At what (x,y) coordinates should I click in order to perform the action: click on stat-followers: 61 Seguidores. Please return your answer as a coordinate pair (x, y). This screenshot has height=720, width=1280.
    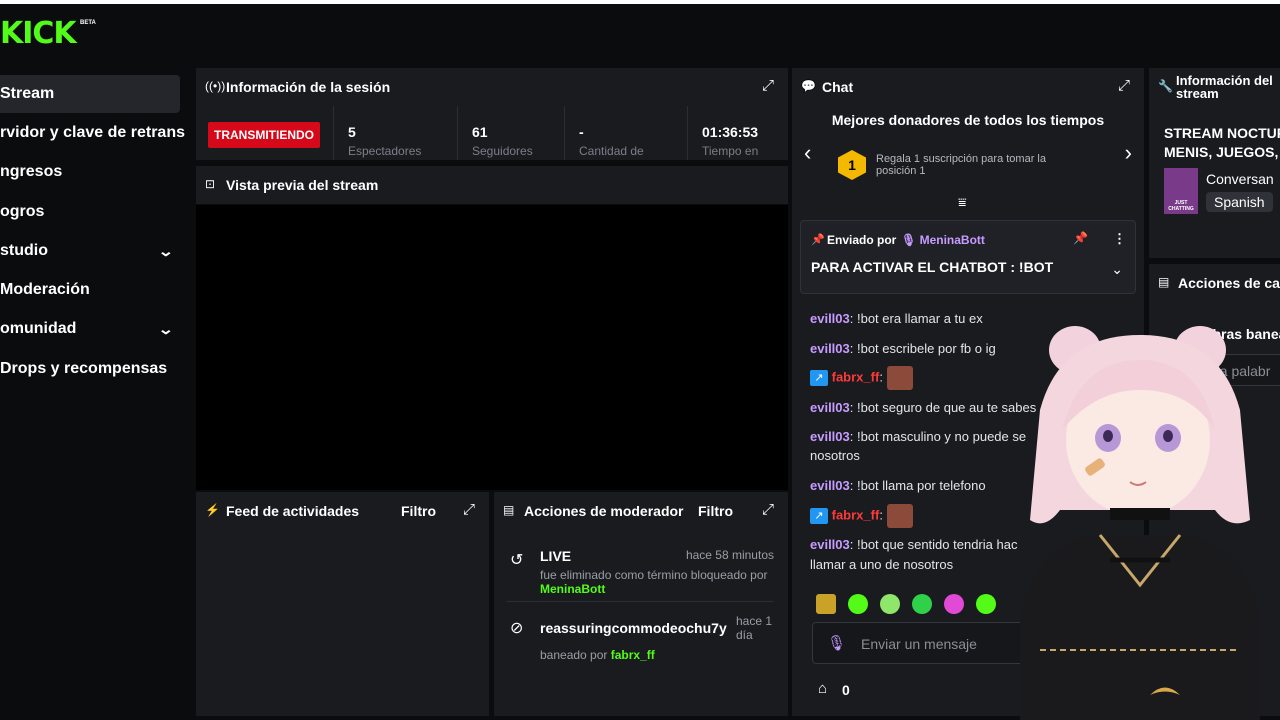
    Looking at the image, I should click on (517, 133).